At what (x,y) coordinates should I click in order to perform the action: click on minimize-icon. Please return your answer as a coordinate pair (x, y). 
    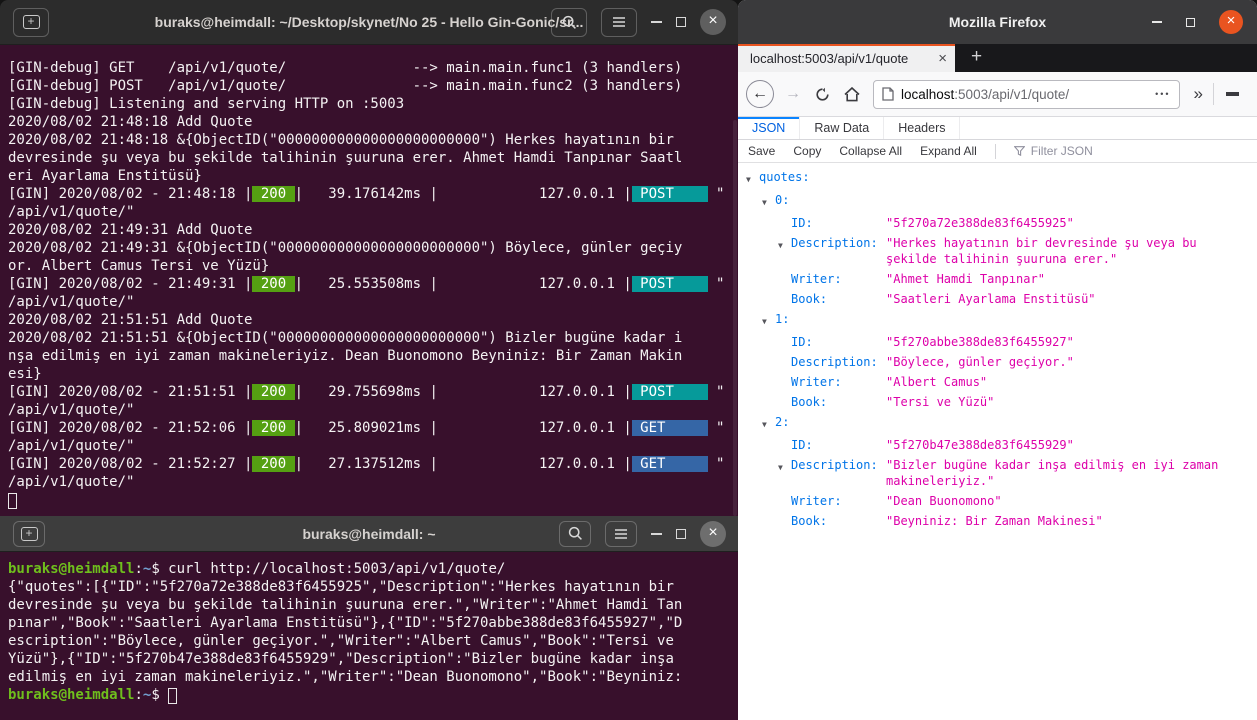
    Looking at the image, I should click on (656, 533).